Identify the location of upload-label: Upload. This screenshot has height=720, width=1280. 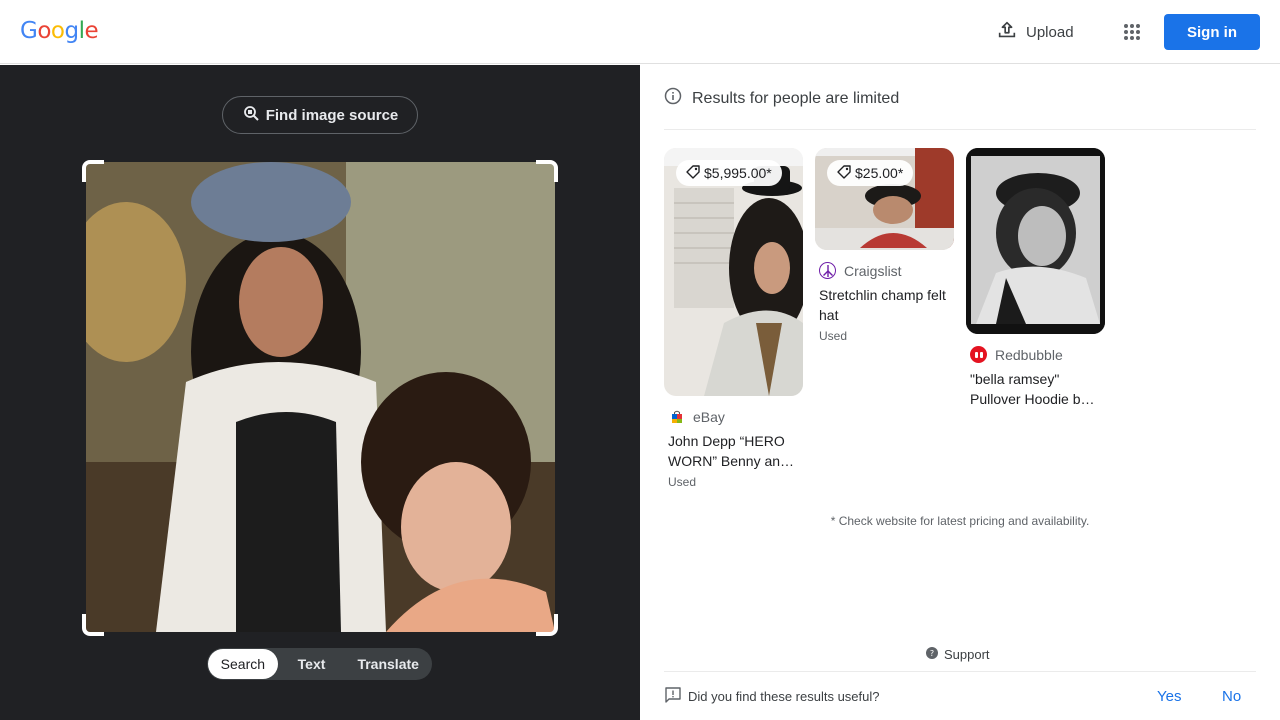
(1050, 32).